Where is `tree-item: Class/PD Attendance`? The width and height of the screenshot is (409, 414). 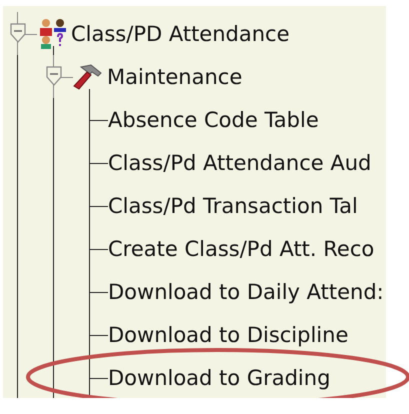
tree-item: Class/PD Attendance is located at coordinates (180, 34).